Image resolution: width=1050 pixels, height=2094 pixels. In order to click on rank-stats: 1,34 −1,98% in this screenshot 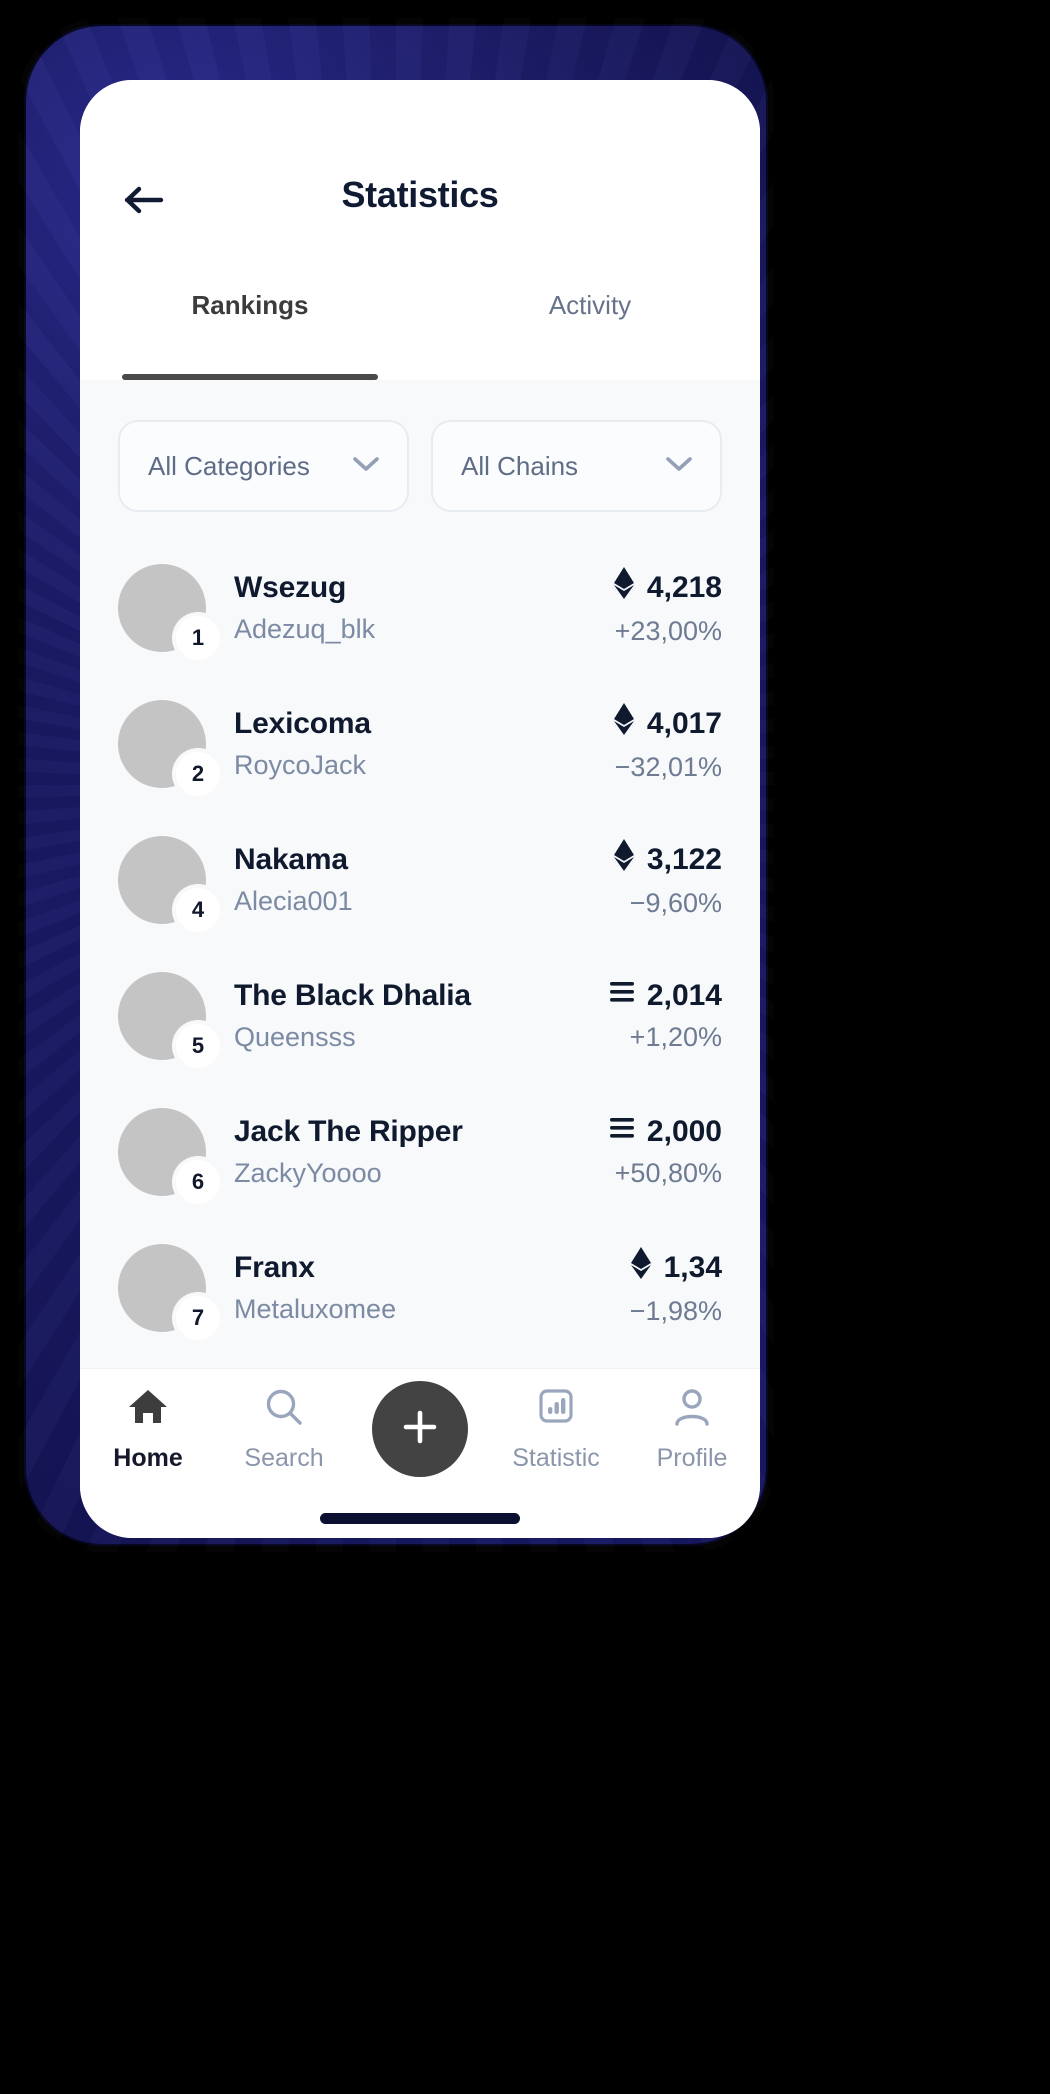, I will do `click(671, 1288)`.